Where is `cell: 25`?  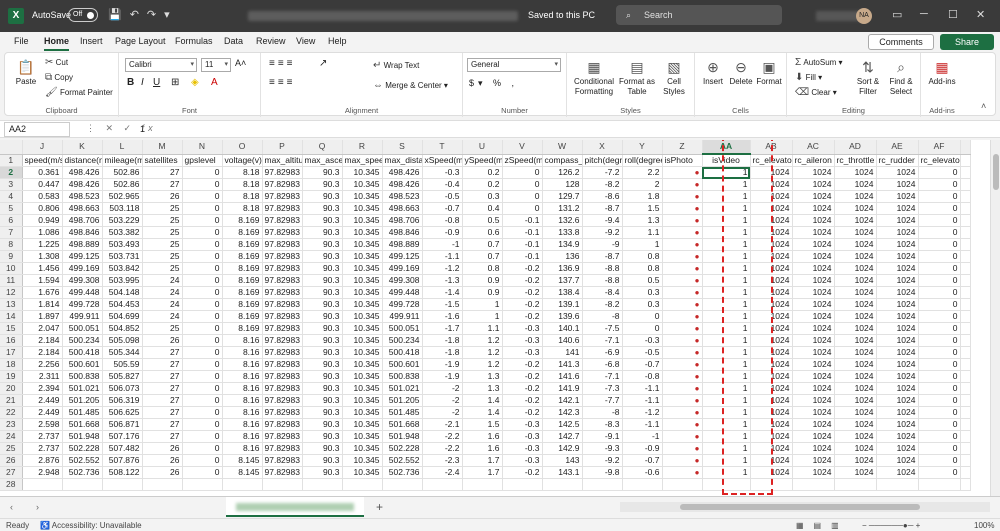 cell: 25 is located at coordinates (162, 328).